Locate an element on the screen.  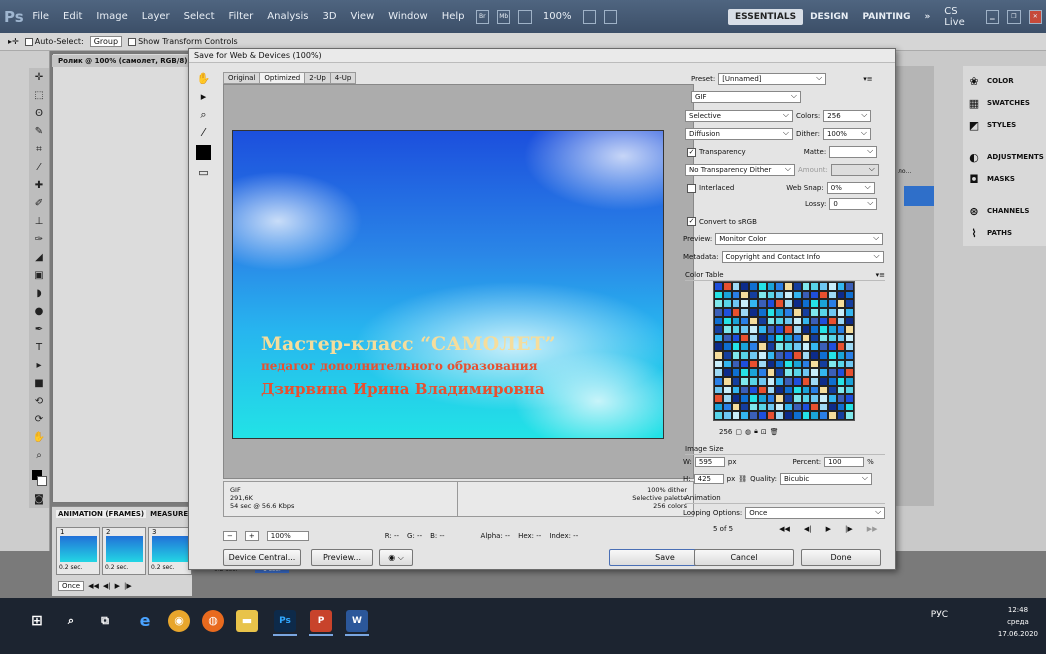
format-dropdown: GIF is located at coordinates (746, 97).